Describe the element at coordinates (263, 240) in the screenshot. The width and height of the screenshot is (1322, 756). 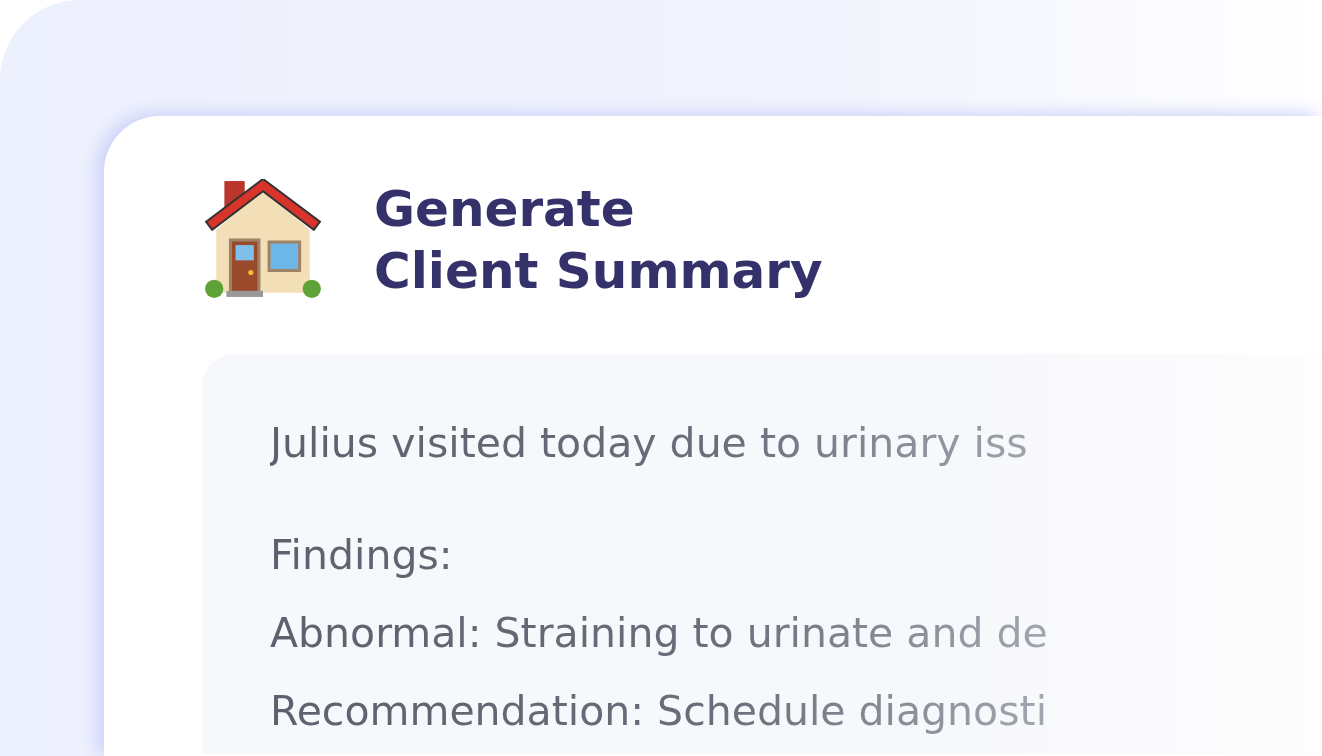
I see `house-icon` at that location.